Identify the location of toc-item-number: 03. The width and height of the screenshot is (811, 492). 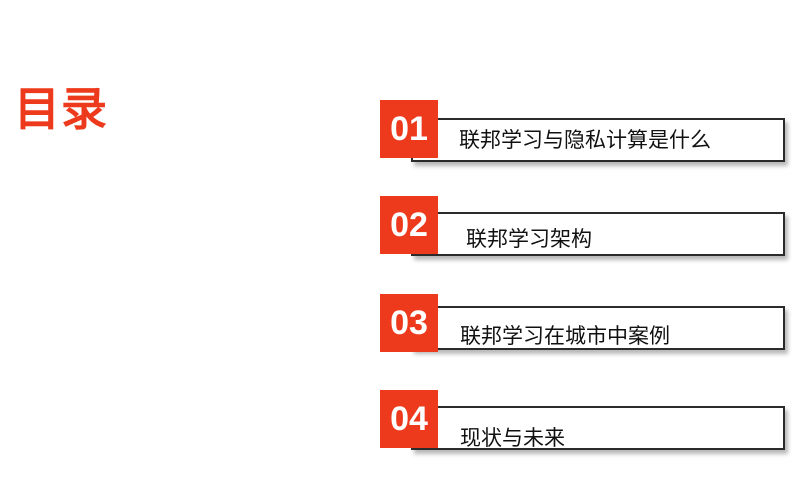
(409, 323).